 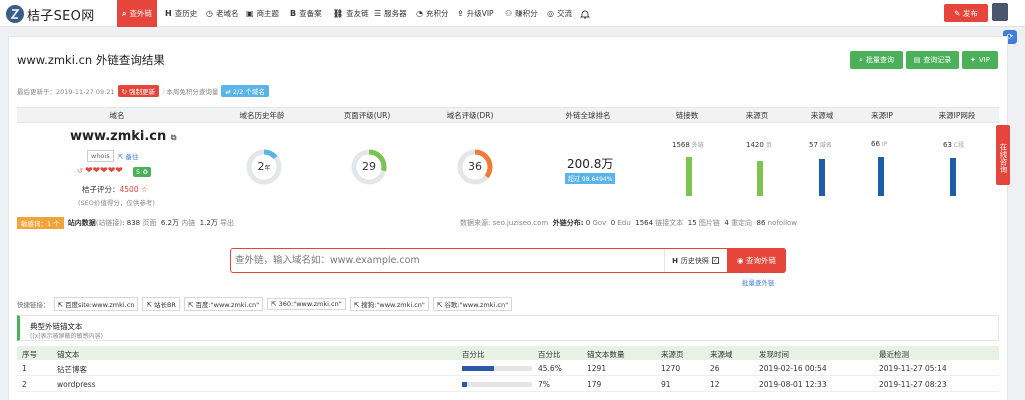 What do you see at coordinates (588, 115) in the screenshot?
I see `th-rank: 外链全球排名` at bounding box center [588, 115].